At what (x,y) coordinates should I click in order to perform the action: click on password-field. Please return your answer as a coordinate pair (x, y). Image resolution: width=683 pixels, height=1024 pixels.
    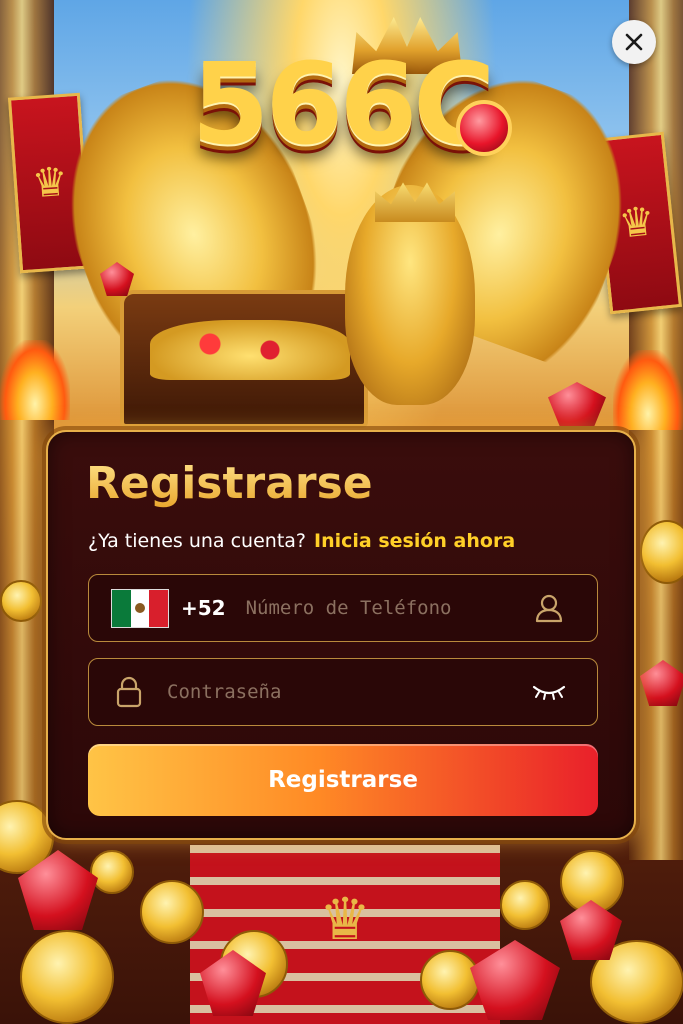
    Looking at the image, I should click on (343, 692).